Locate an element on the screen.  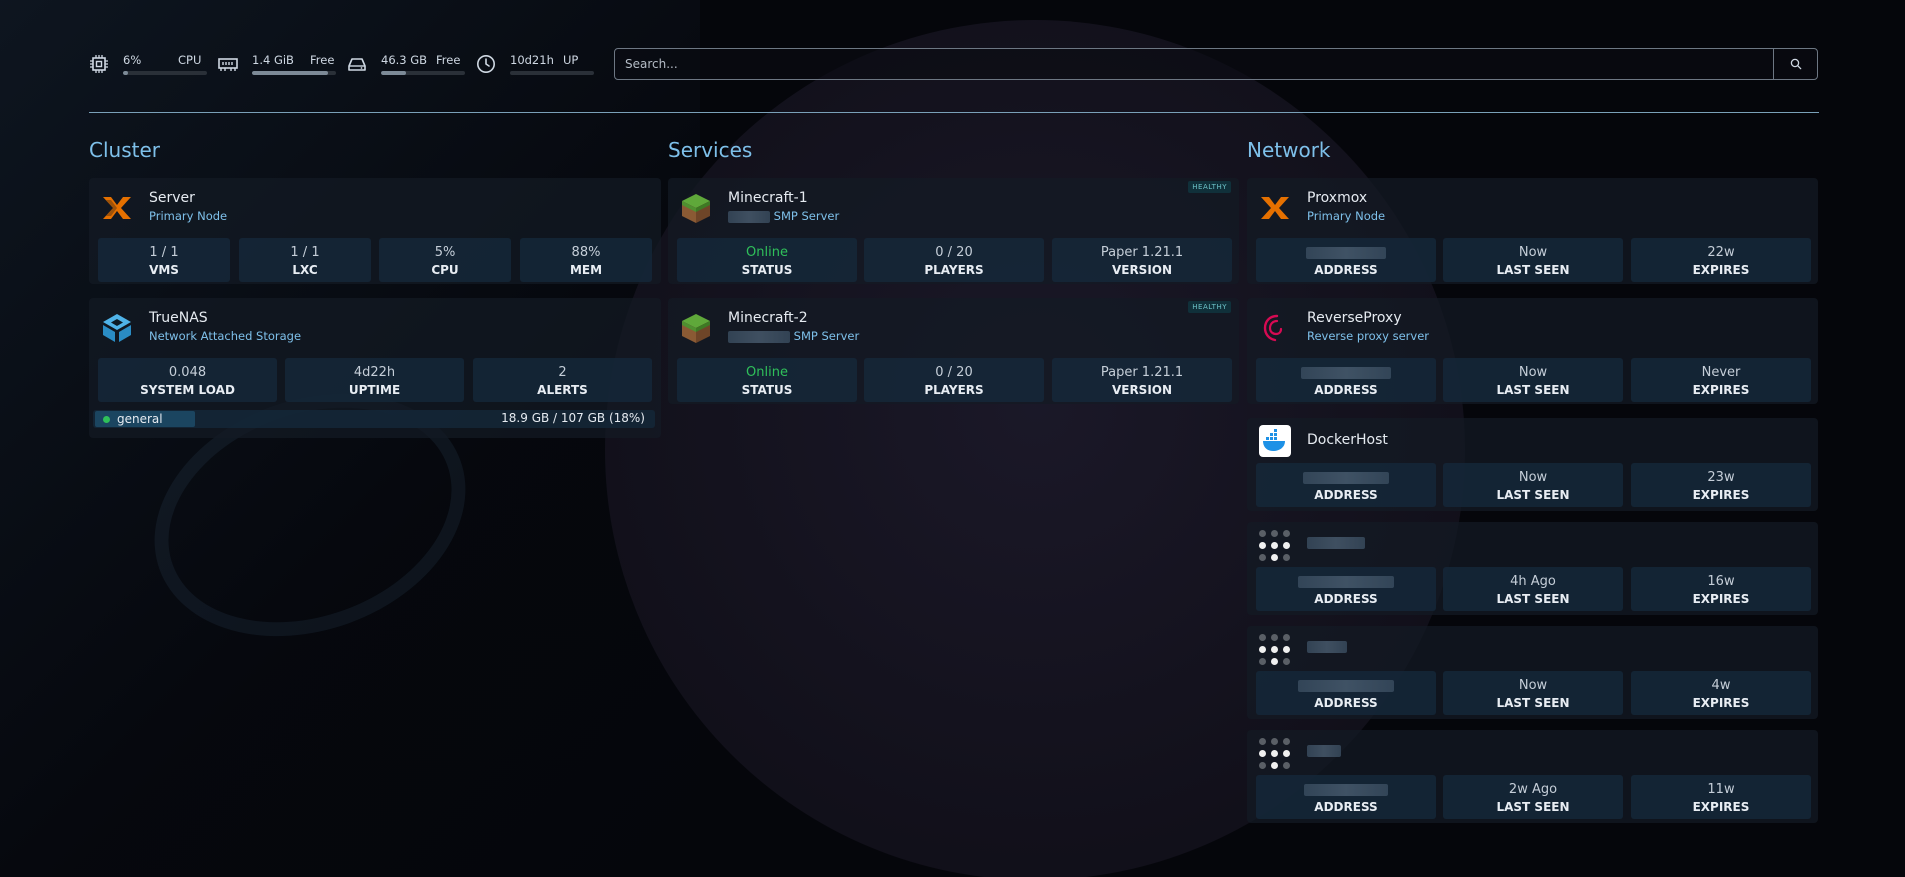
uptime-stat: 10d21h UP is located at coordinates (535, 64).